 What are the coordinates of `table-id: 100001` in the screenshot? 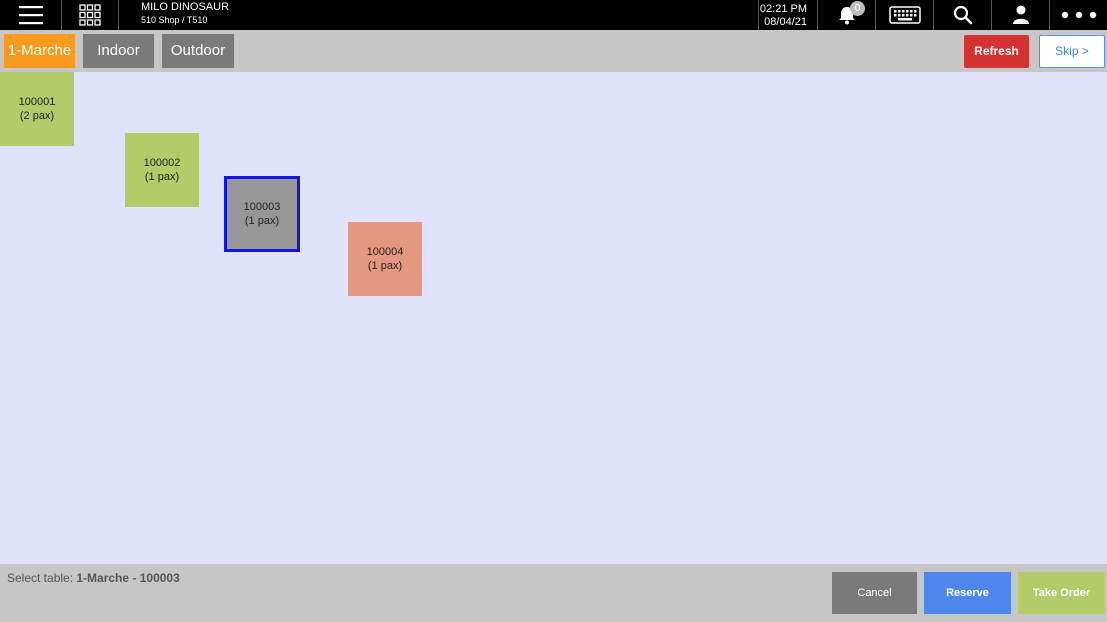 It's located at (37, 102).